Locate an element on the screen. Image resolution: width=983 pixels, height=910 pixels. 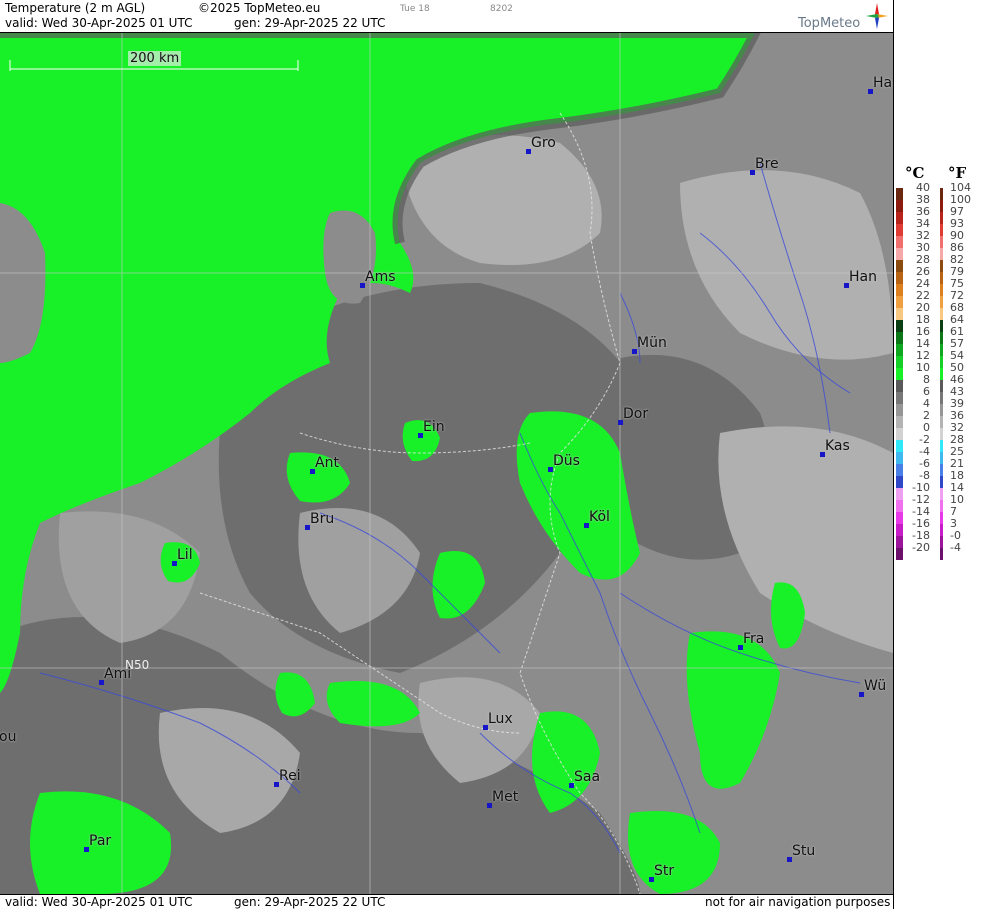
footer-generated-time: gen: 29-Apr-2025 22 UTC is located at coordinates (310, 902).